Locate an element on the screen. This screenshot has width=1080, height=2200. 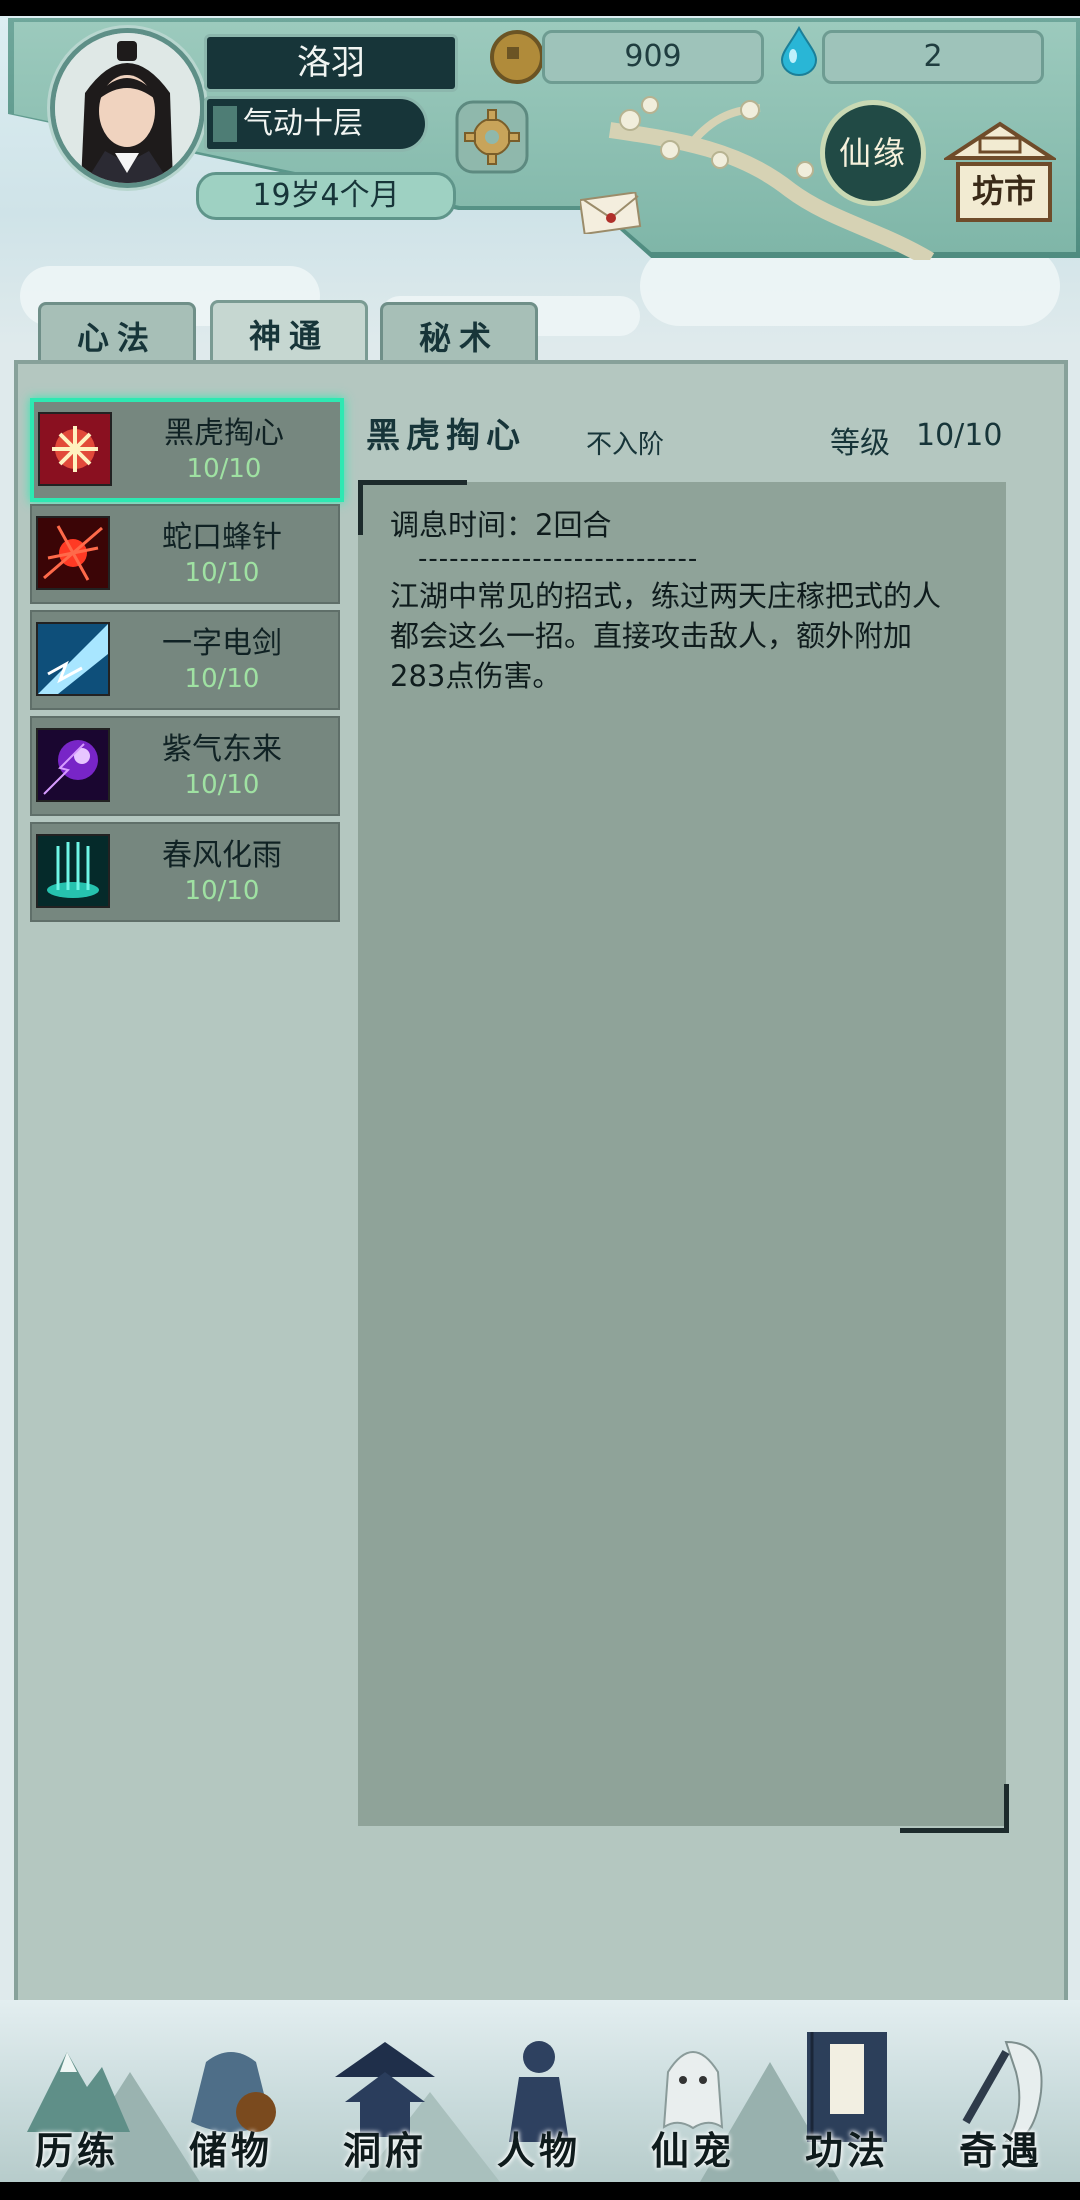
skill-name: 紫气东来 is located at coordinates (222, 749).